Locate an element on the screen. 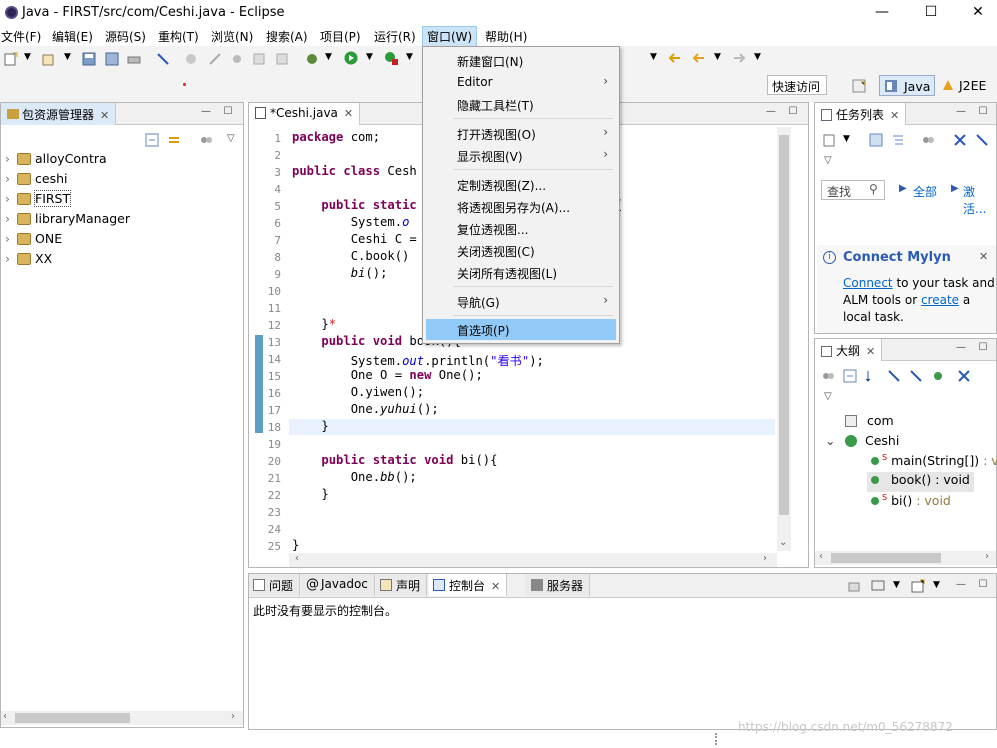 The image size is (997, 748). tree-item-librarymanager: › libraryManager is located at coordinates (67, 221).